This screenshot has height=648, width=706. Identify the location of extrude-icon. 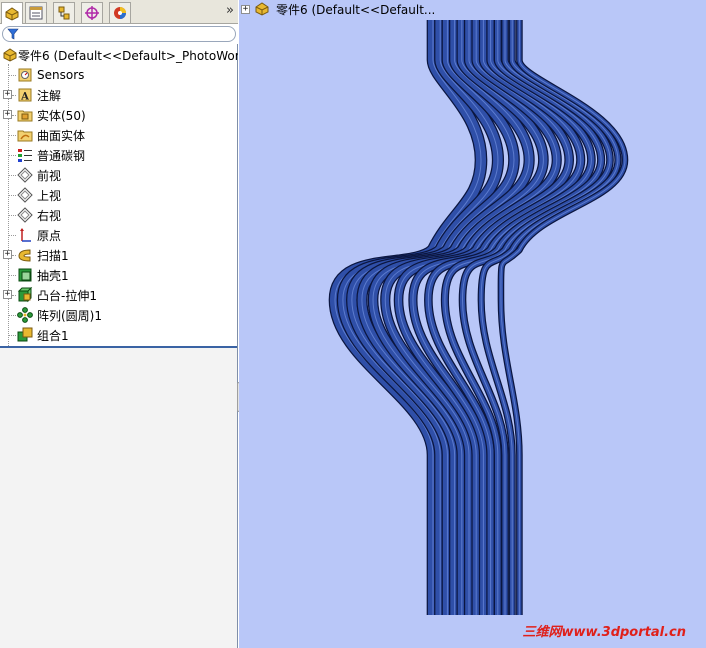
(25, 295).